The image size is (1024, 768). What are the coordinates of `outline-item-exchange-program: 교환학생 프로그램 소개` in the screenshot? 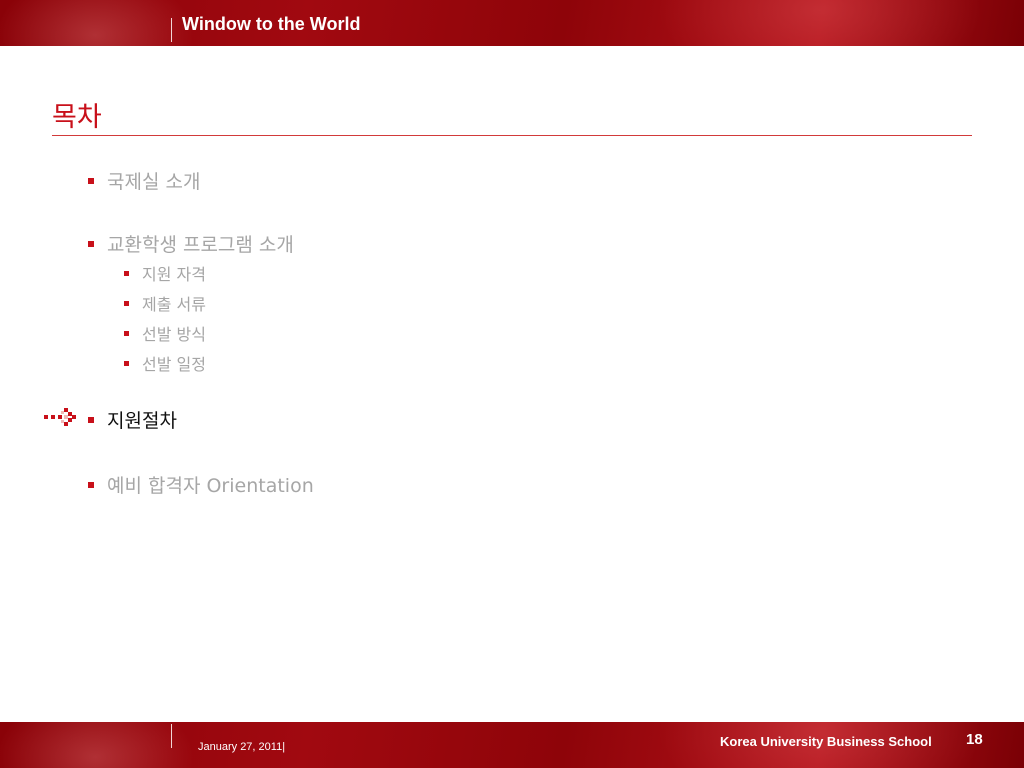 It's located at (191, 243).